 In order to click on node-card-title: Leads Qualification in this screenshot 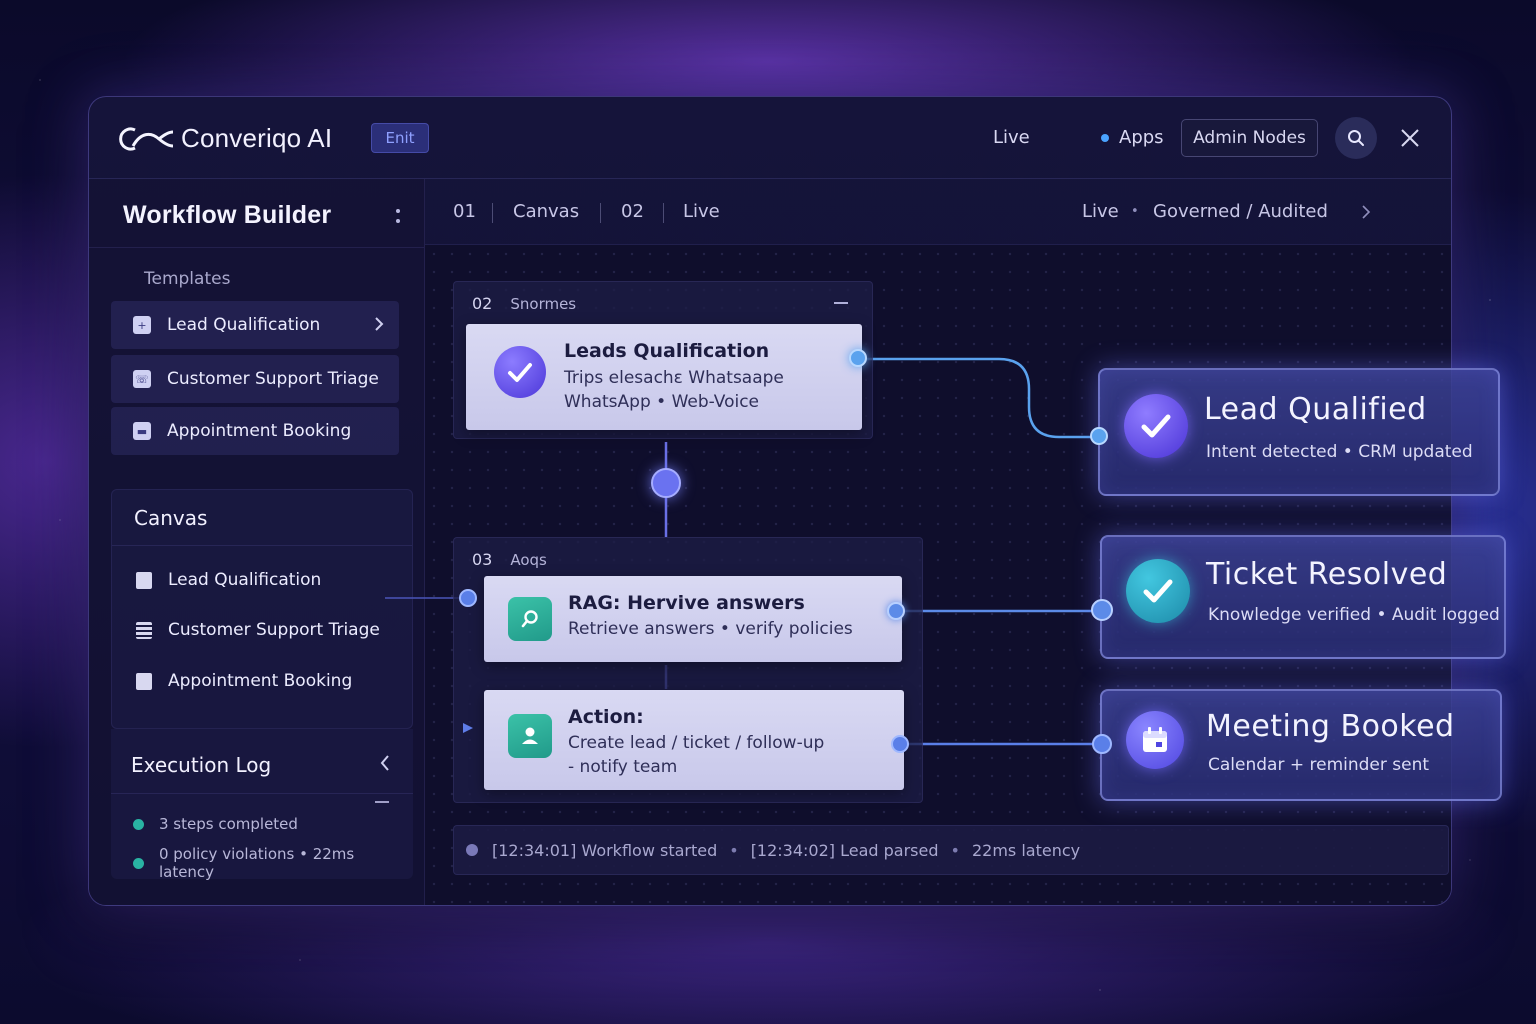, I will do `click(667, 351)`.